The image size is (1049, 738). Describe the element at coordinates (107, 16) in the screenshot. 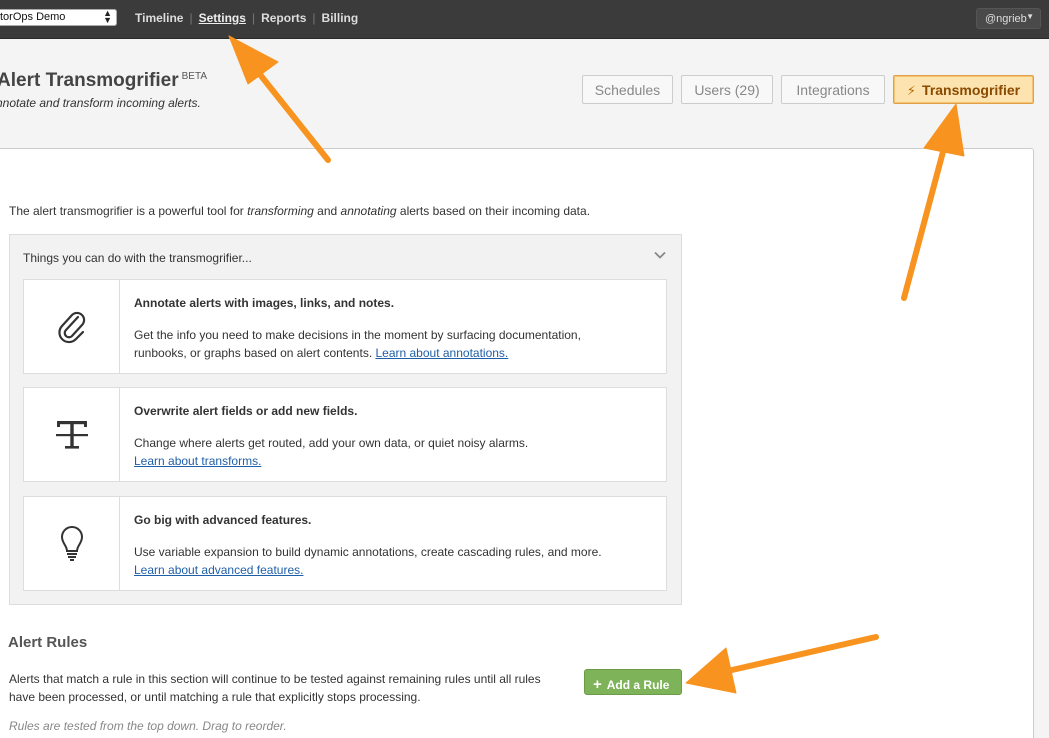

I see `select-arrows-icon: ▲ ▼` at that location.